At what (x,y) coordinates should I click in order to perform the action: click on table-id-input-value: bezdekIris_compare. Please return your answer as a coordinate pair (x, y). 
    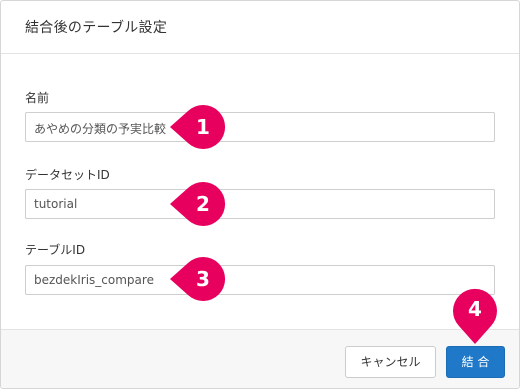
    Looking at the image, I should click on (94, 280).